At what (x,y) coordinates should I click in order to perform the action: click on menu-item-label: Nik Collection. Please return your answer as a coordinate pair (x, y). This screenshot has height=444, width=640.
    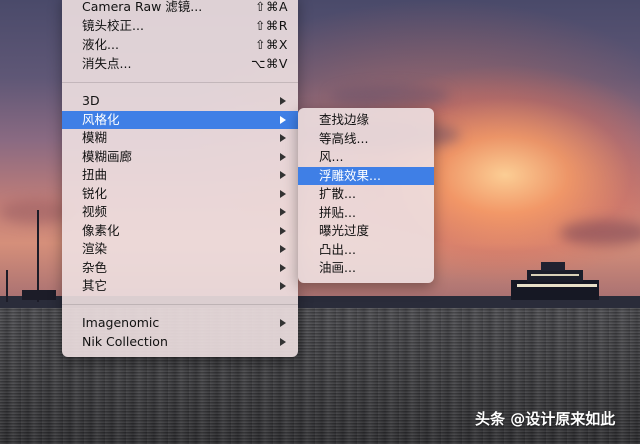
    Looking at the image, I should click on (125, 341).